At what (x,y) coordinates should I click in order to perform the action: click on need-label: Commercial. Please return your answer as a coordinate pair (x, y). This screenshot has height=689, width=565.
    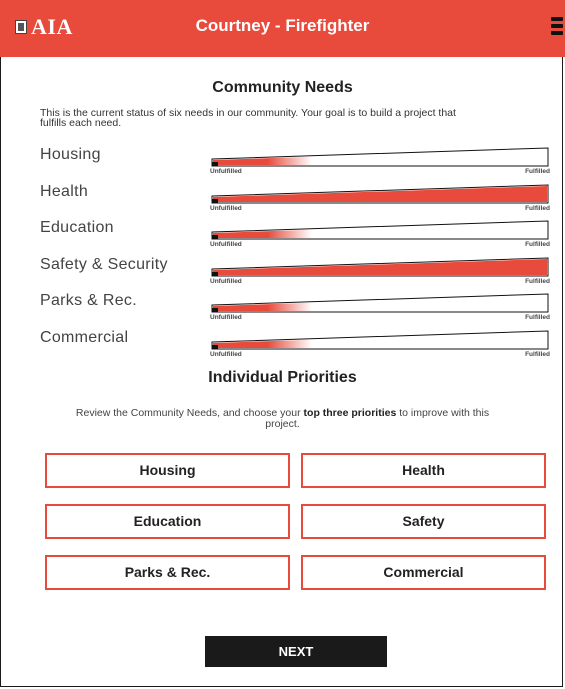
    Looking at the image, I should click on (84, 337).